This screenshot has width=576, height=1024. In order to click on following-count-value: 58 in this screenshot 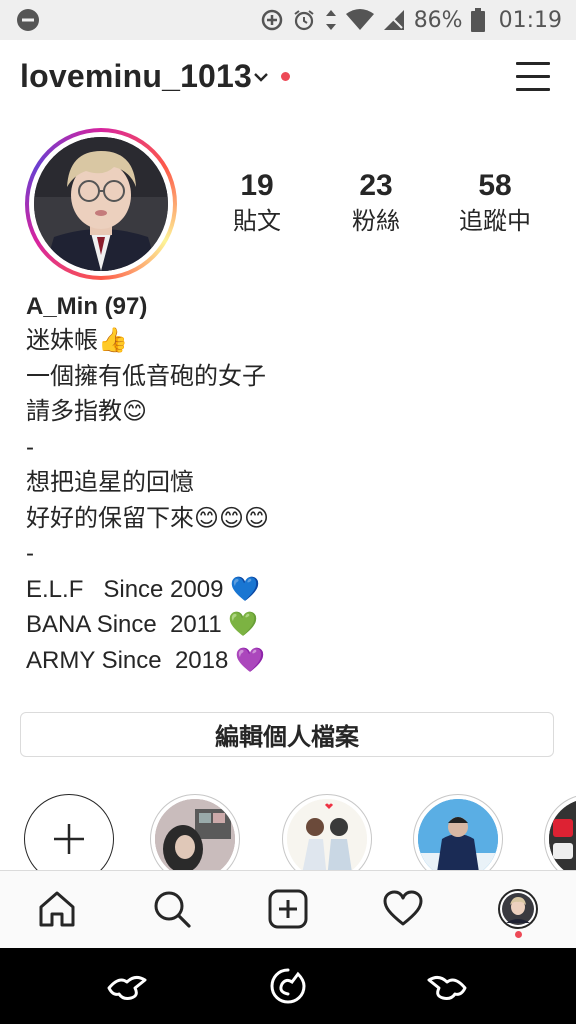, I will do `click(495, 185)`.